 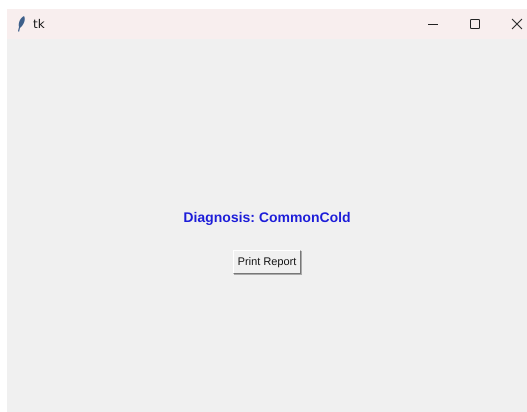 What do you see at coordinates (267, 217) in the screenshot?
I see `diagnosis-label: Diagnosis: CommonCold` at bounding box center [267, 217].